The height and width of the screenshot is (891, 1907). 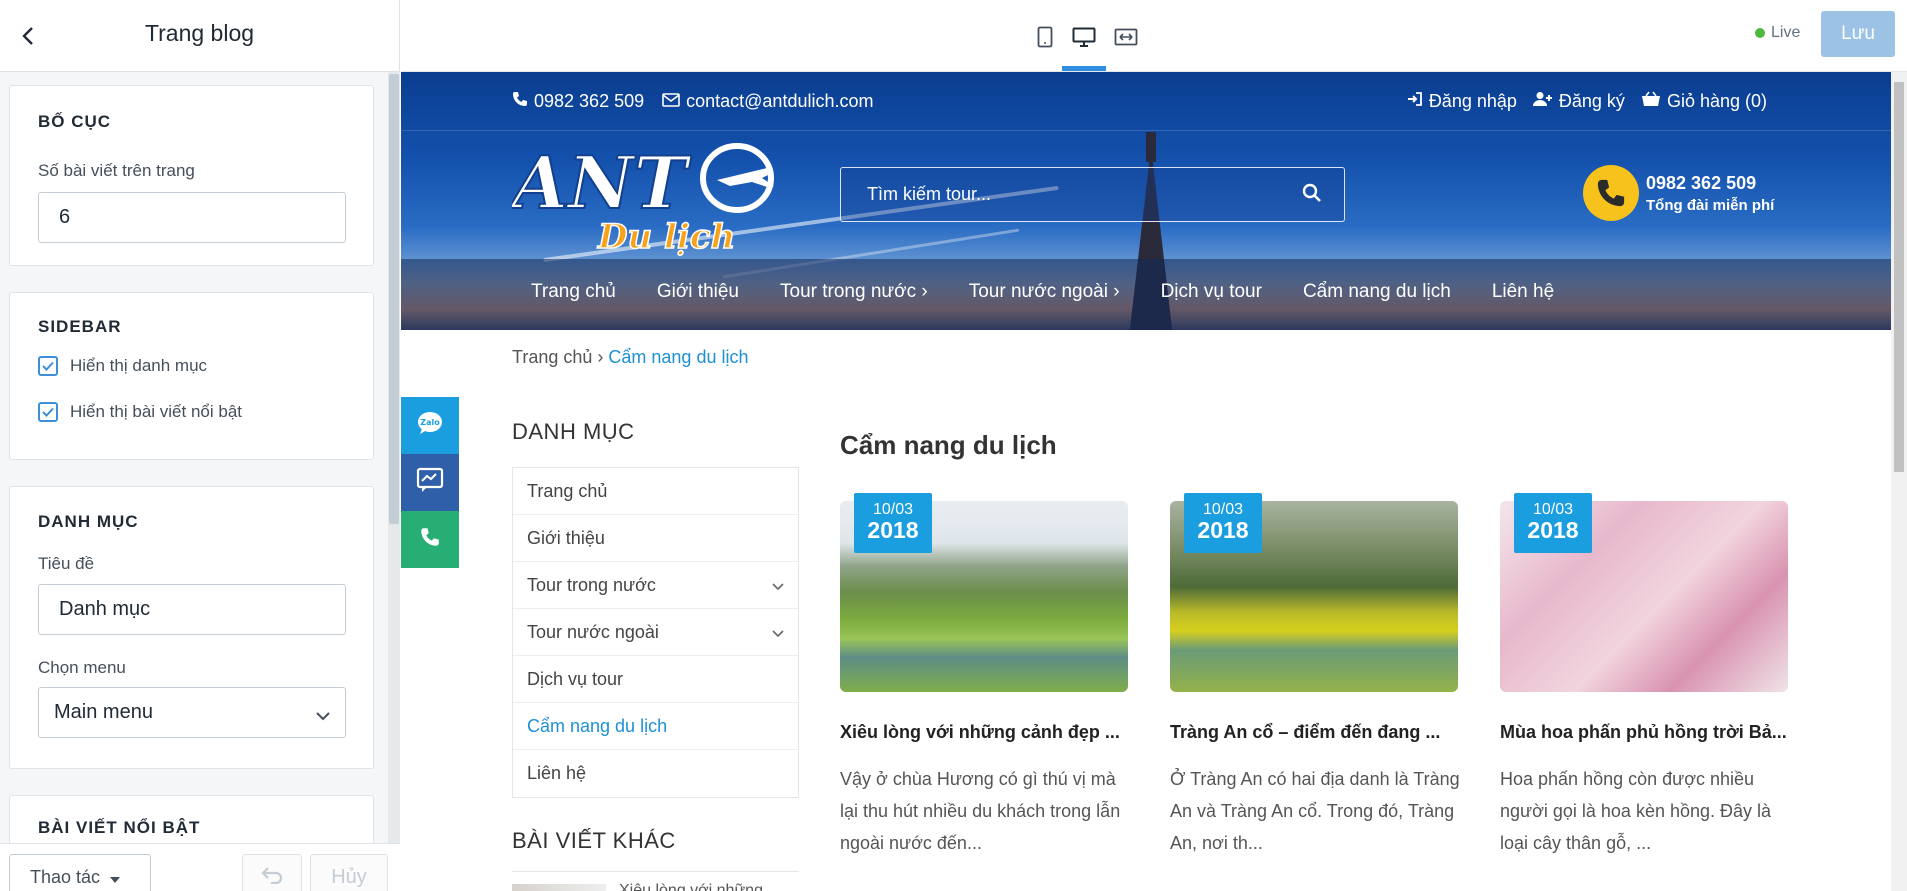 I want to click on category-item: Tour trong nước, so click(x=655, y=585).